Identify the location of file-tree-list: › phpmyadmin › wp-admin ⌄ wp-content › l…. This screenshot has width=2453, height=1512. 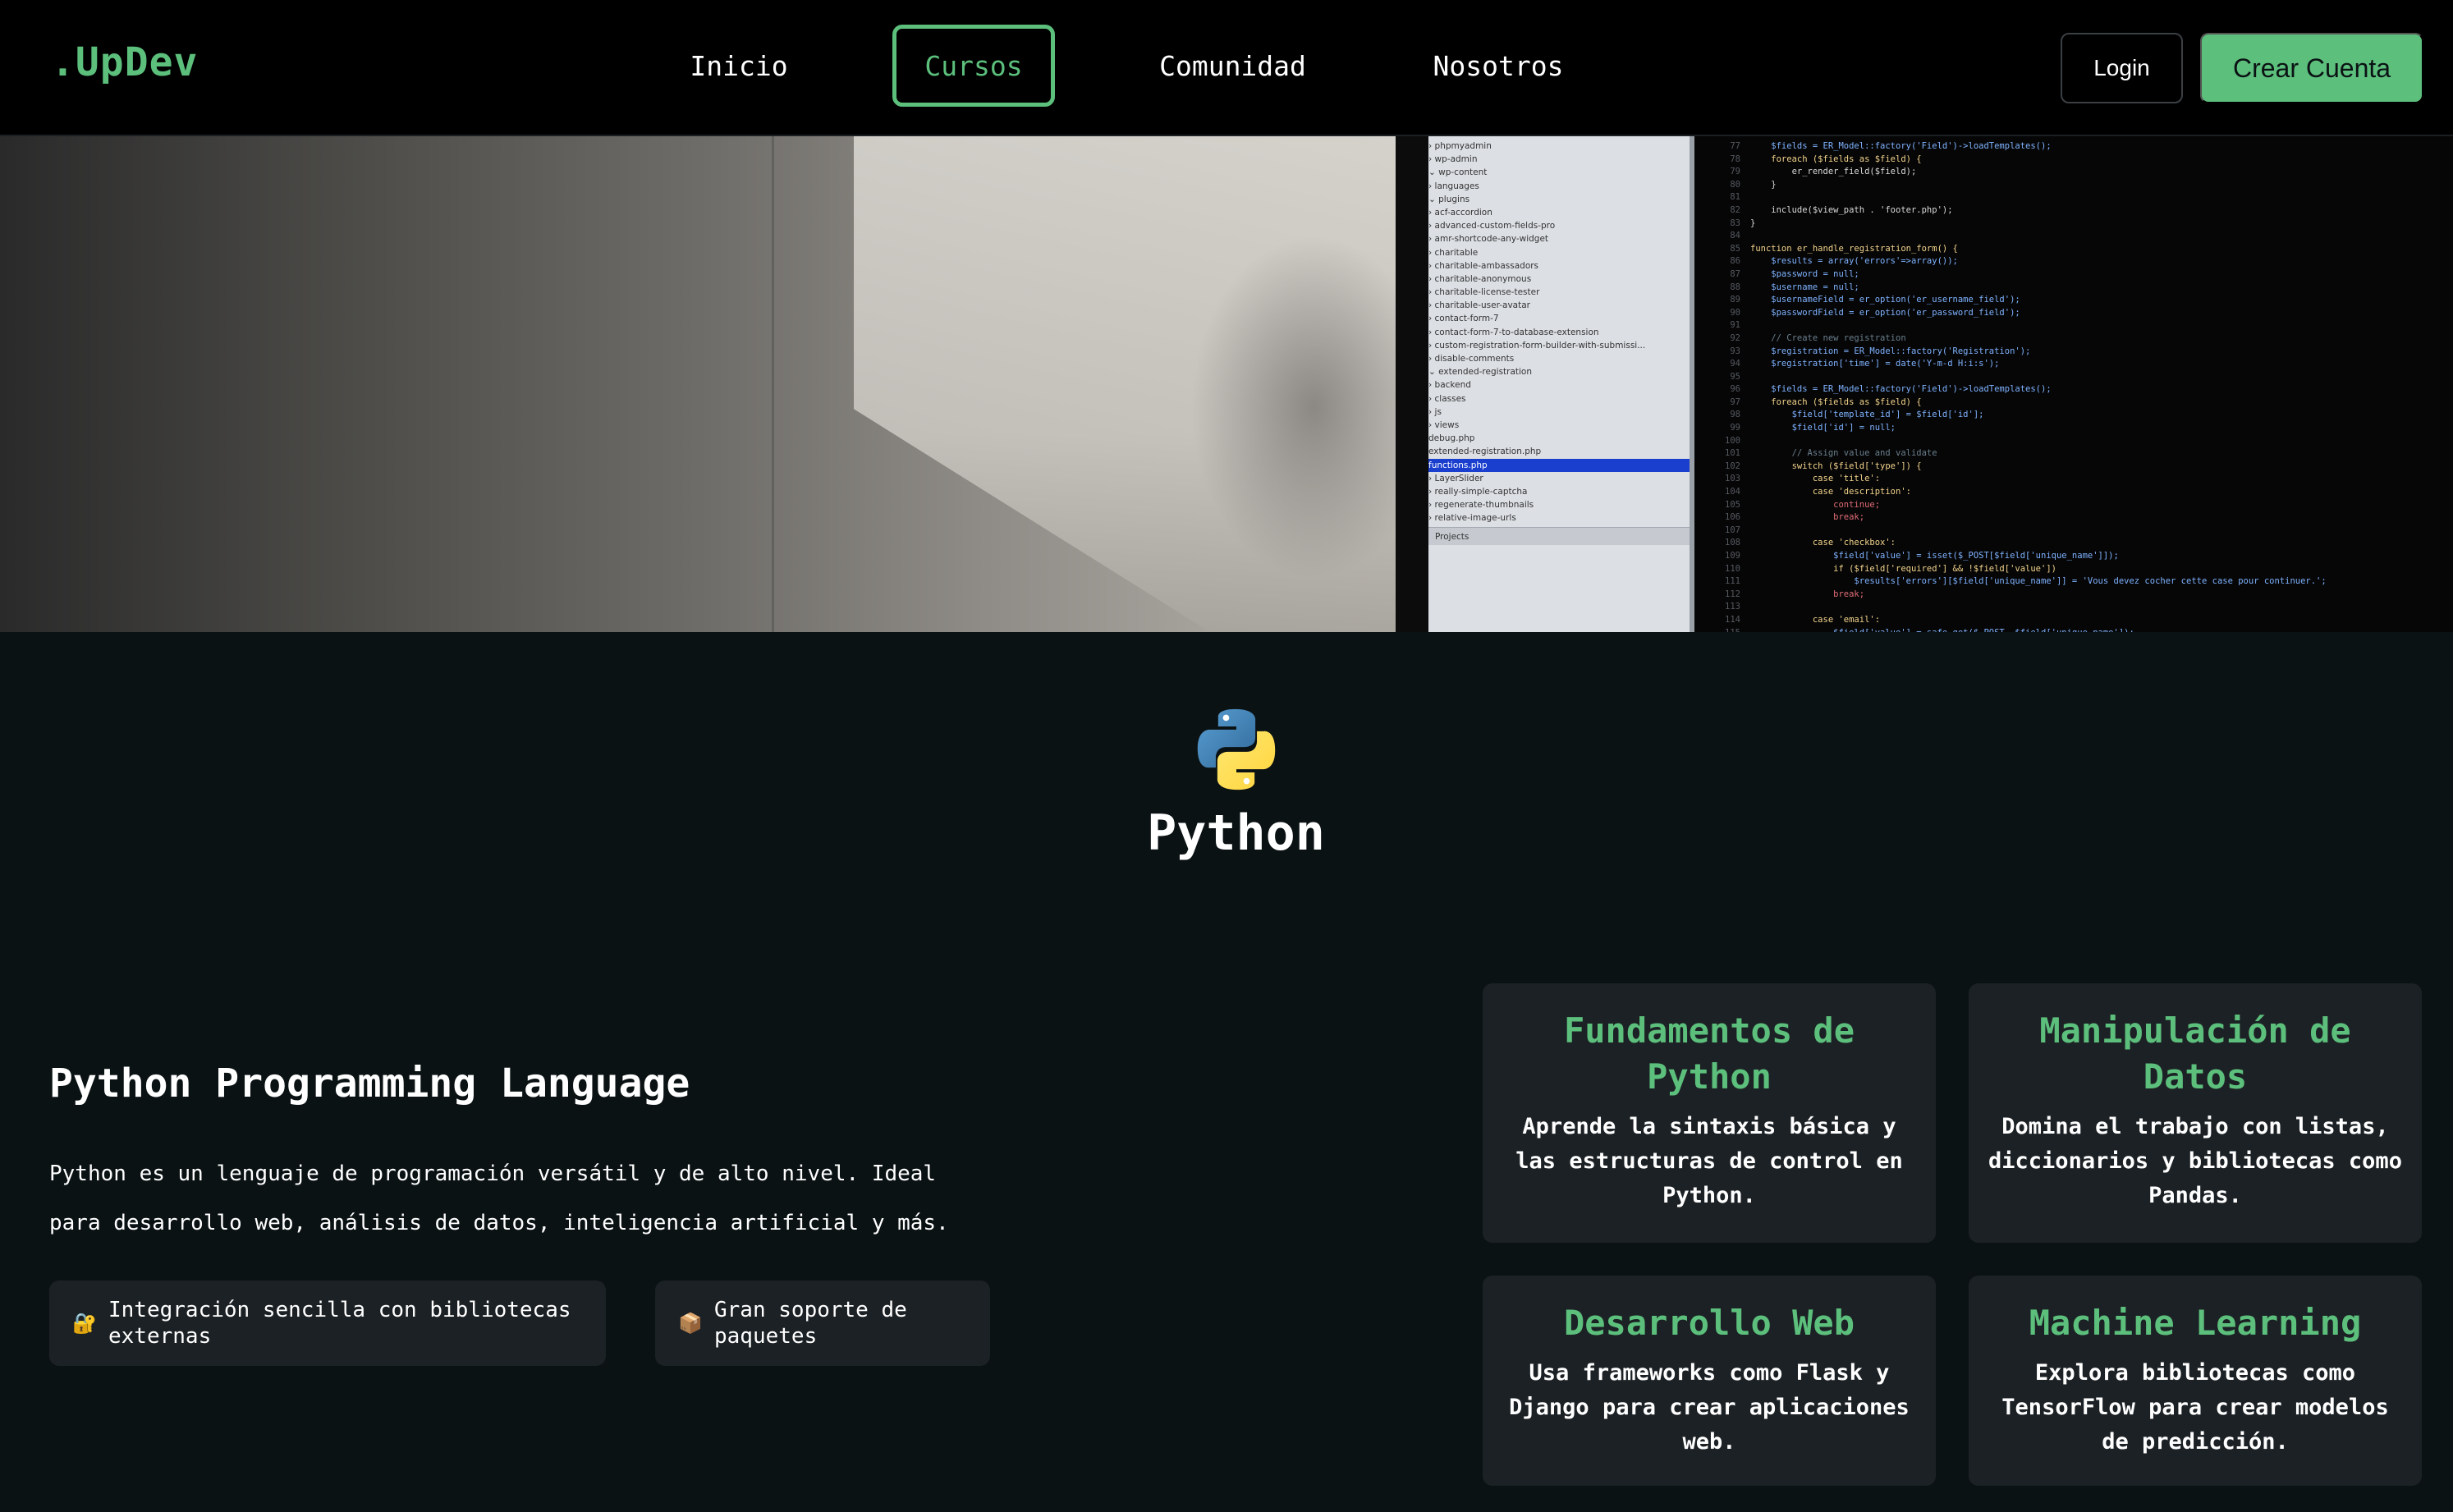
(1559, 332).